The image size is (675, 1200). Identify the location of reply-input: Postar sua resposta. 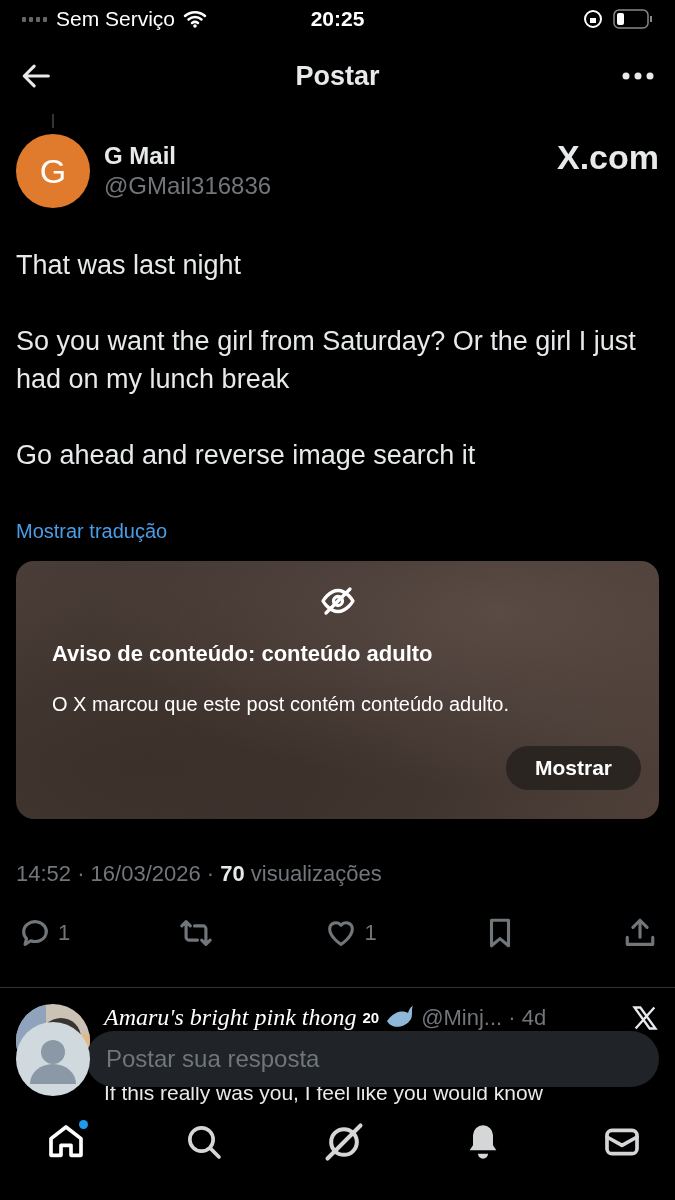
(372, 1059).